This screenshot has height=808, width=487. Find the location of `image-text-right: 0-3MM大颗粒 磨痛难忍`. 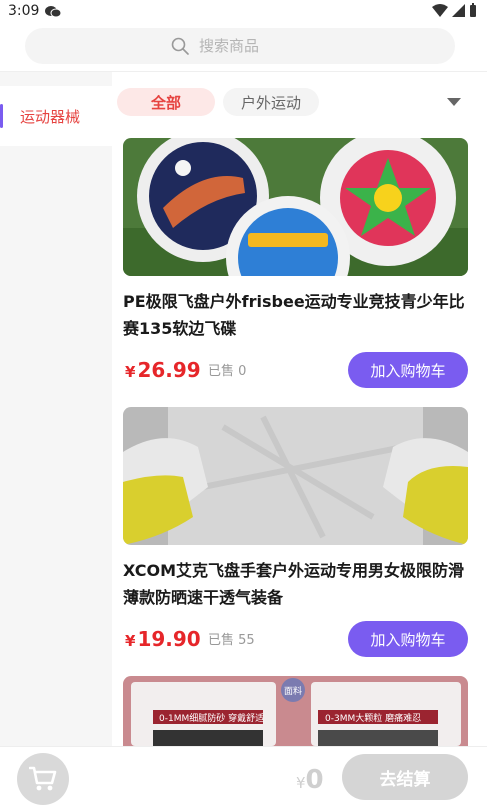

image-text-right: 0-3MM大颗粒 磨痛难忍 is located at coordinates (373, 718).